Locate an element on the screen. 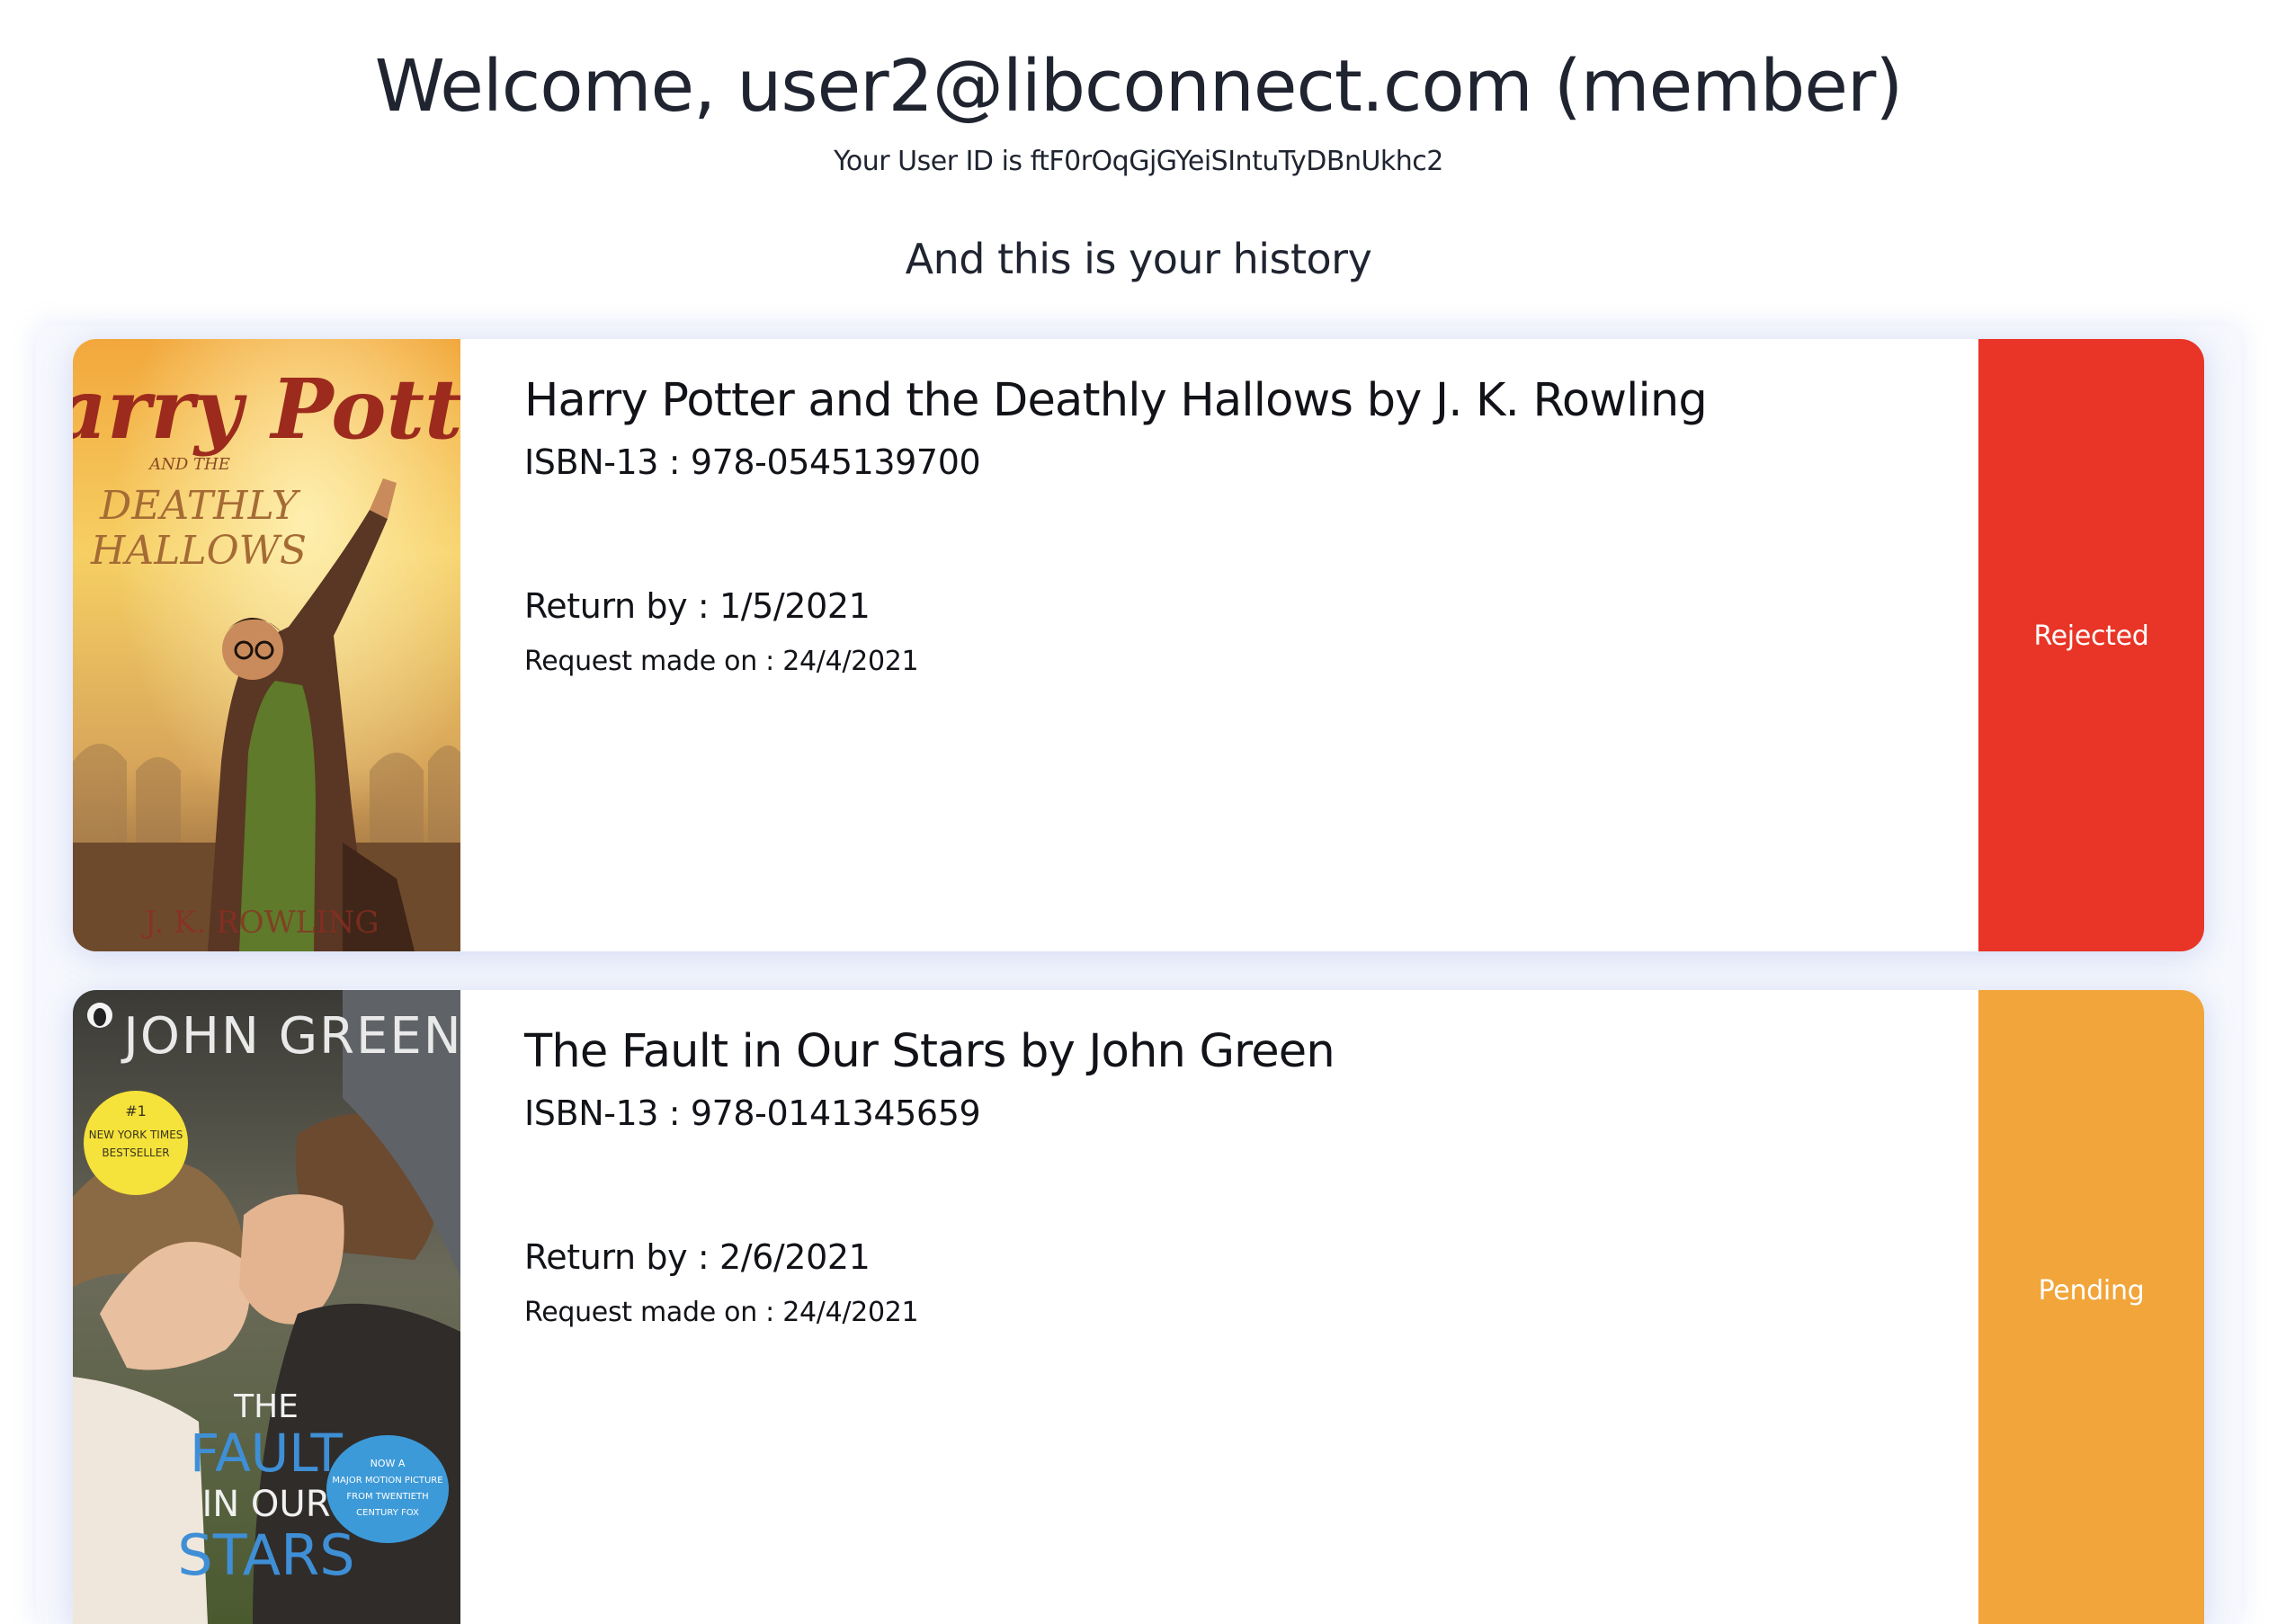  cover-title-text: THE is located at coordinates (266, 1406).